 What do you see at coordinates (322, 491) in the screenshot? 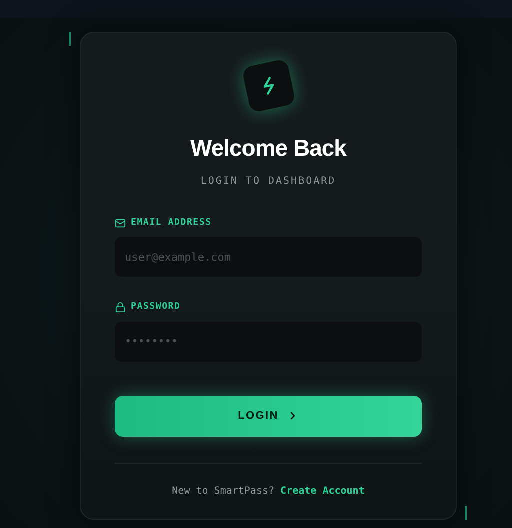
I see `create-account-link: Create Account` at bounding box center [322, 491].